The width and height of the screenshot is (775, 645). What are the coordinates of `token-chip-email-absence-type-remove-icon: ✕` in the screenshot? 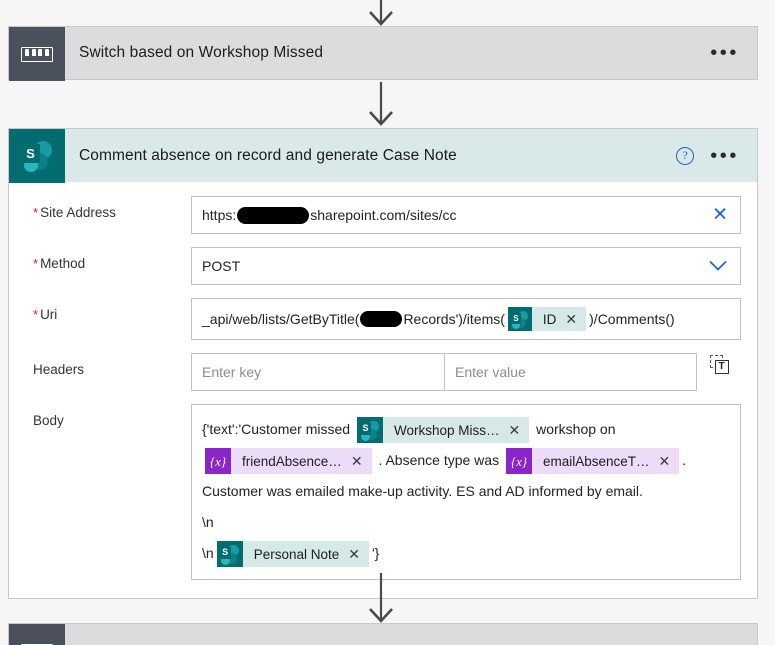 It's located at (669, 461).